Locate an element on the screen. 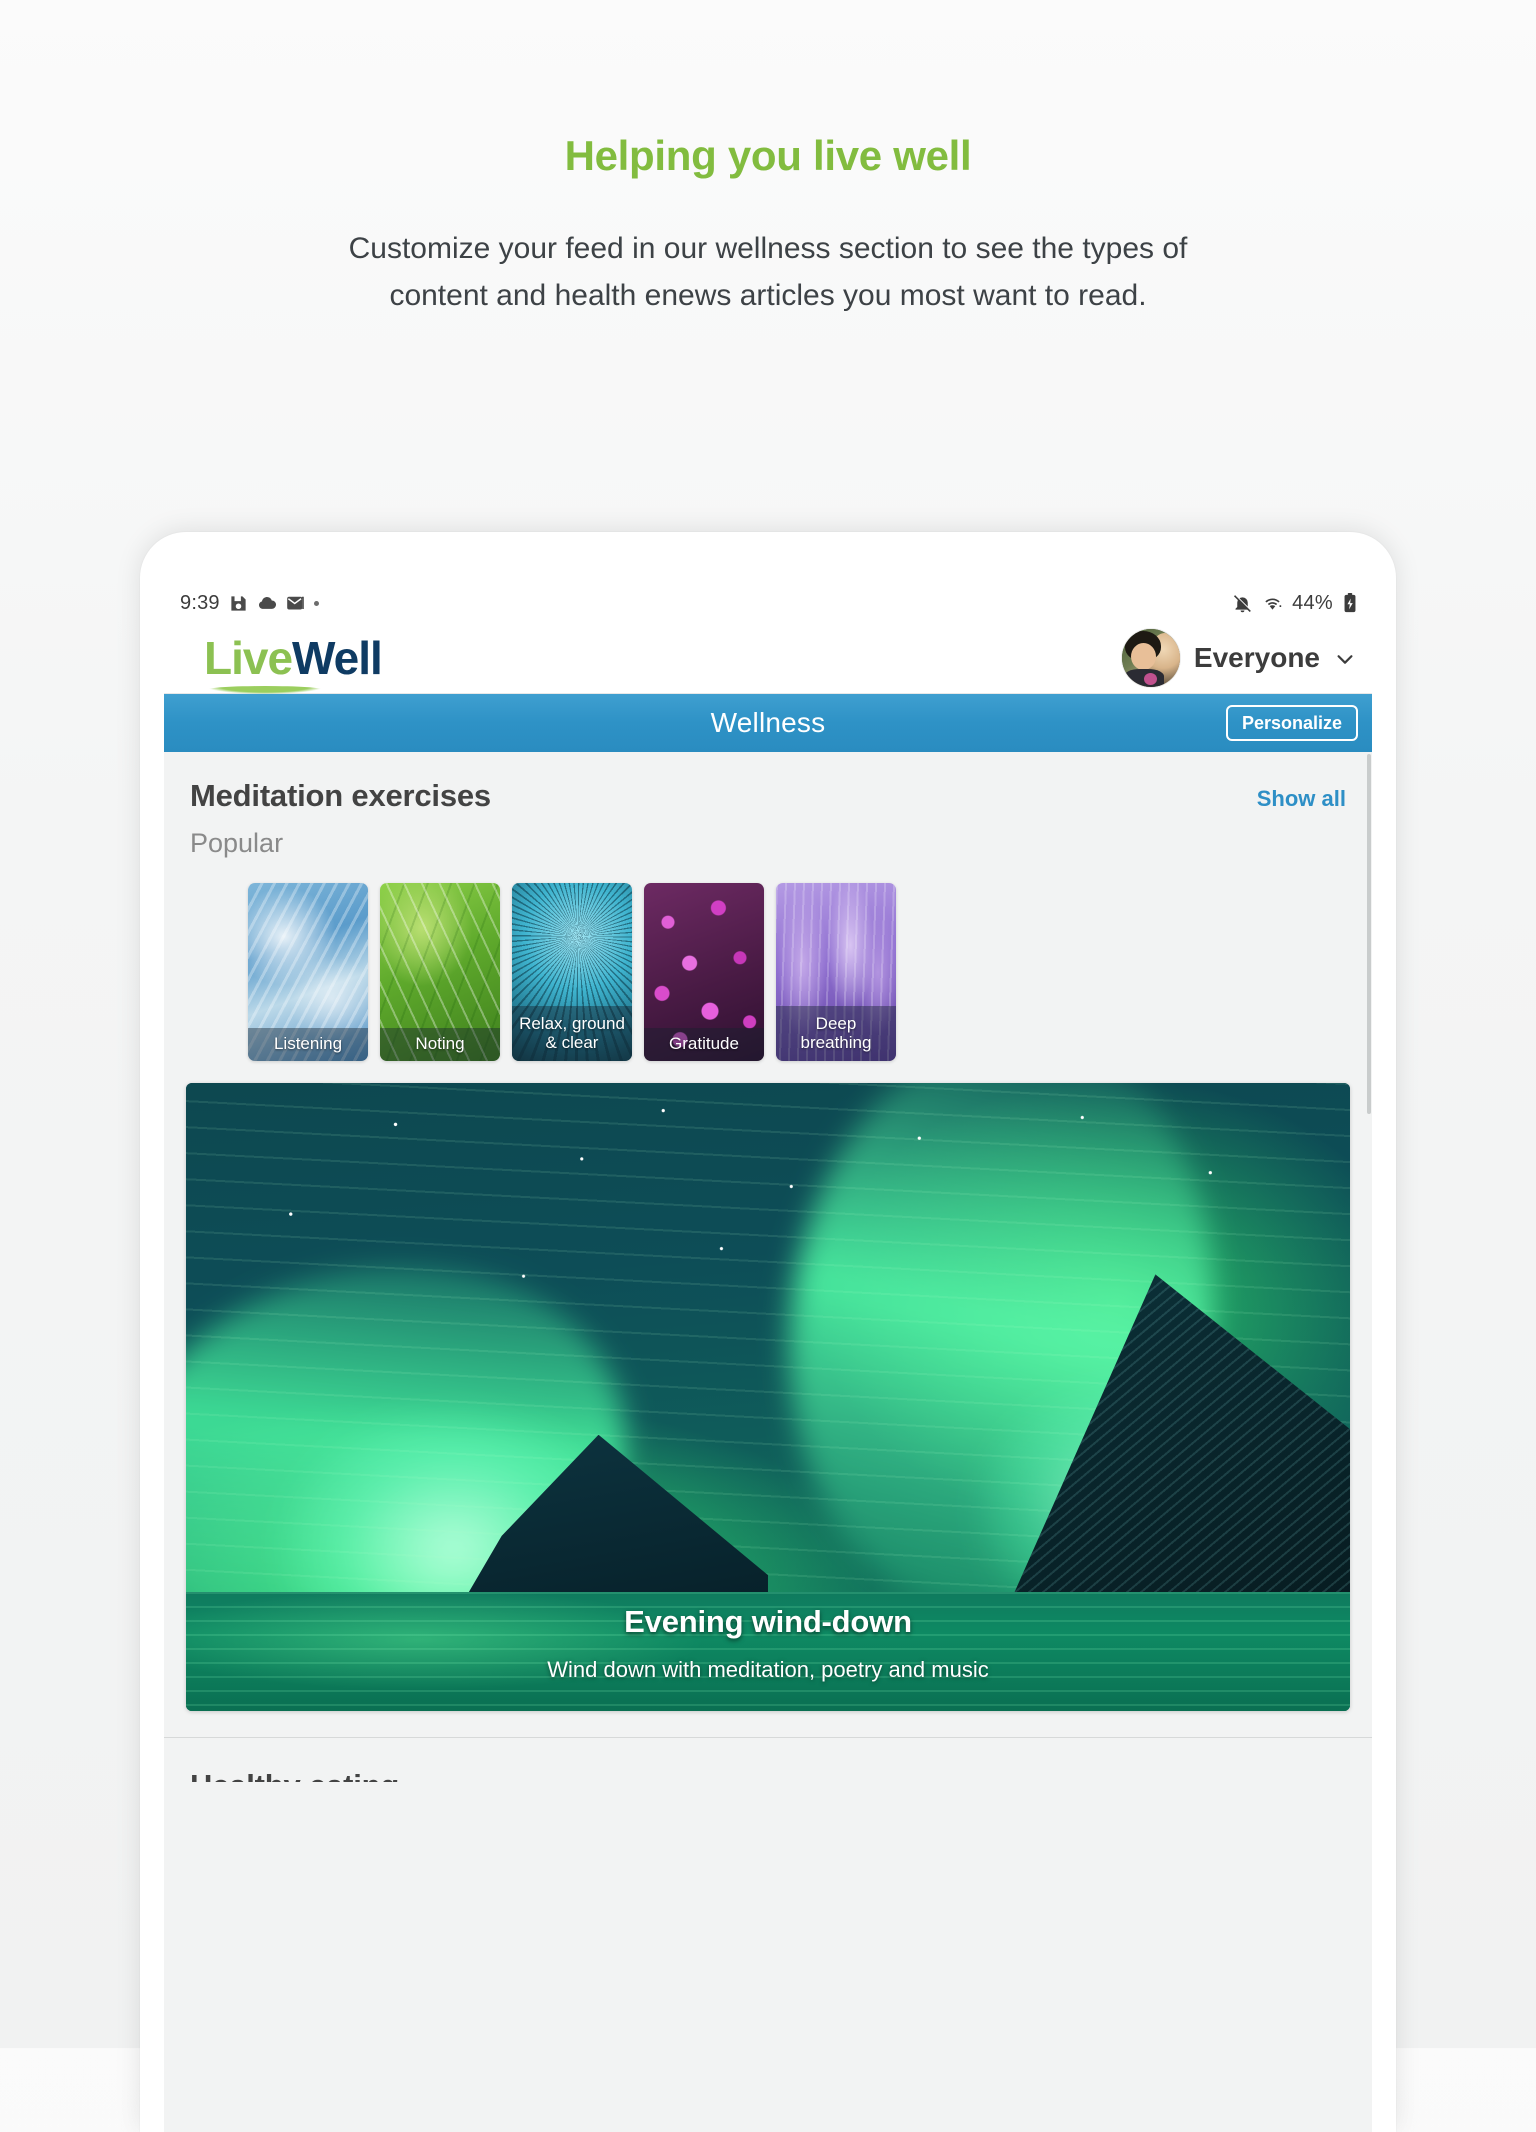 The image size is (1536, 2132). status-time: 9:39 is located at coordinates (200, 602).